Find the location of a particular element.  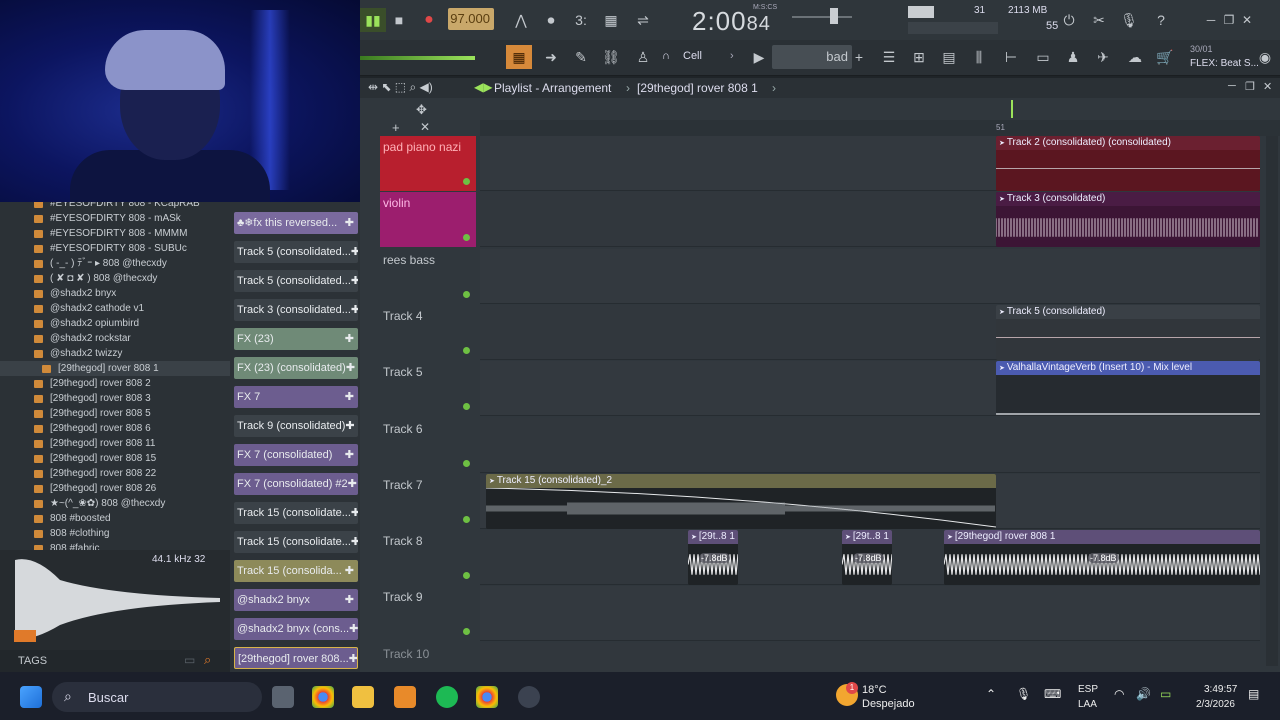

power-icon: ⏻ is located at coordinates (1069, 20).